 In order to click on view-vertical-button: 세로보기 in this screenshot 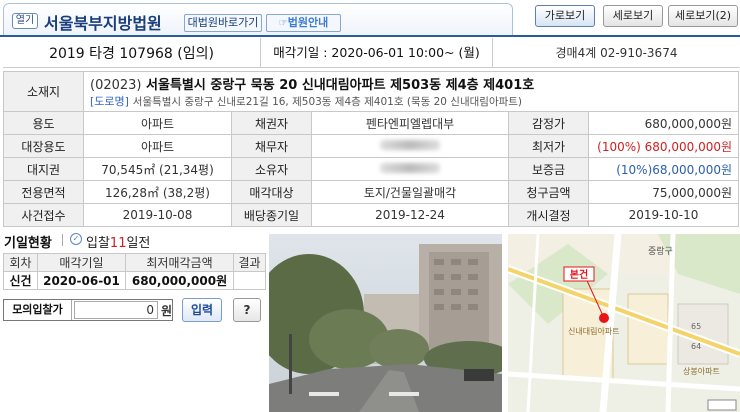, I will do `click(633, 16)`.